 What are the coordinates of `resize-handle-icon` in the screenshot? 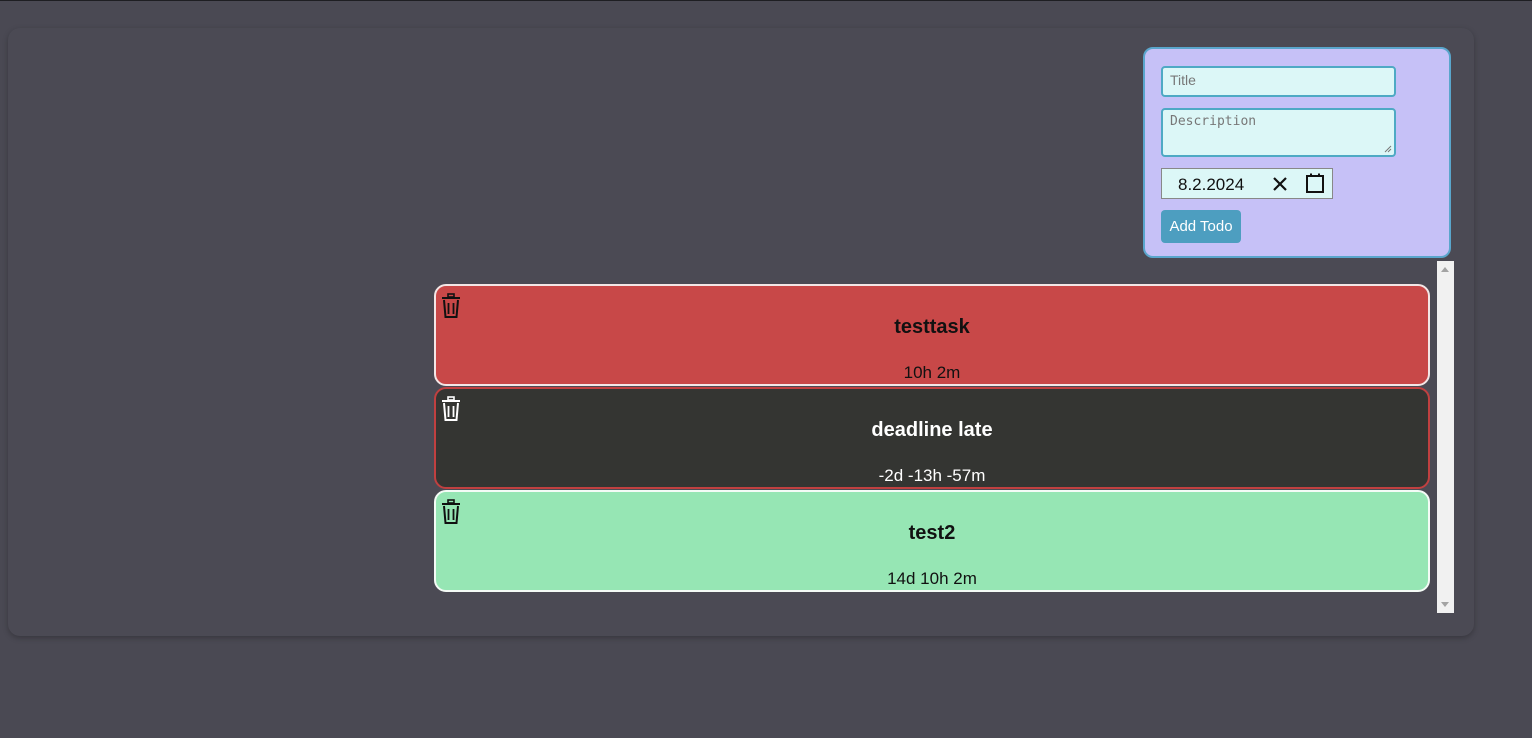 It's located at (1388, 149).